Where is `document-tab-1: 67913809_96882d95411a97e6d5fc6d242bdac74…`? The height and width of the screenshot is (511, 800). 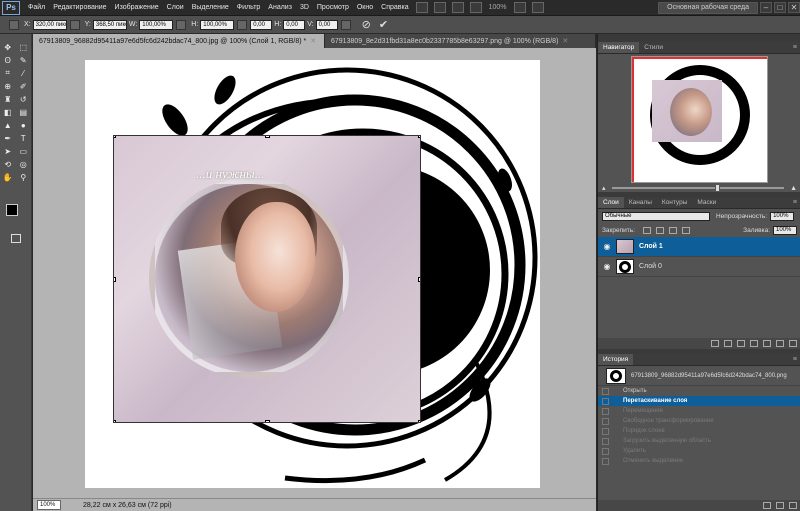 document-tab-1: 67913809_96882d95411a97e6d5fc6d242bdac74… is located at coordinates (179, 41).